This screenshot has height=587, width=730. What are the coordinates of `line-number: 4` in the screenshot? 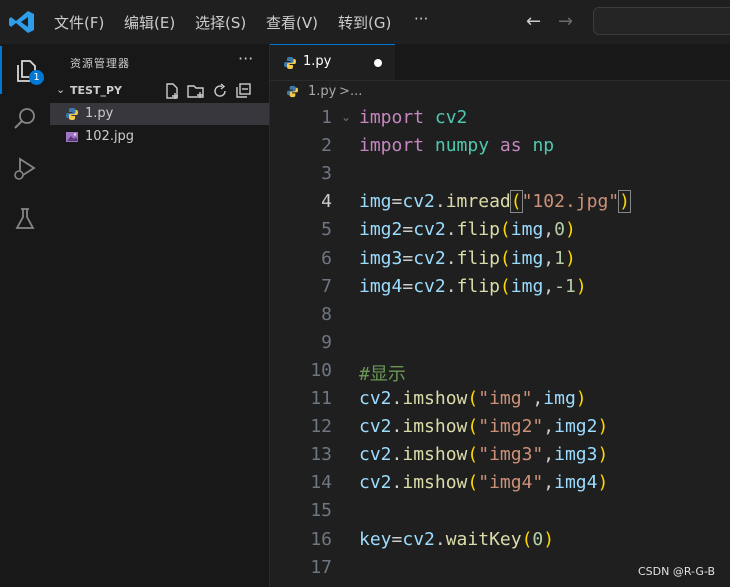 It's located at (326, 202).